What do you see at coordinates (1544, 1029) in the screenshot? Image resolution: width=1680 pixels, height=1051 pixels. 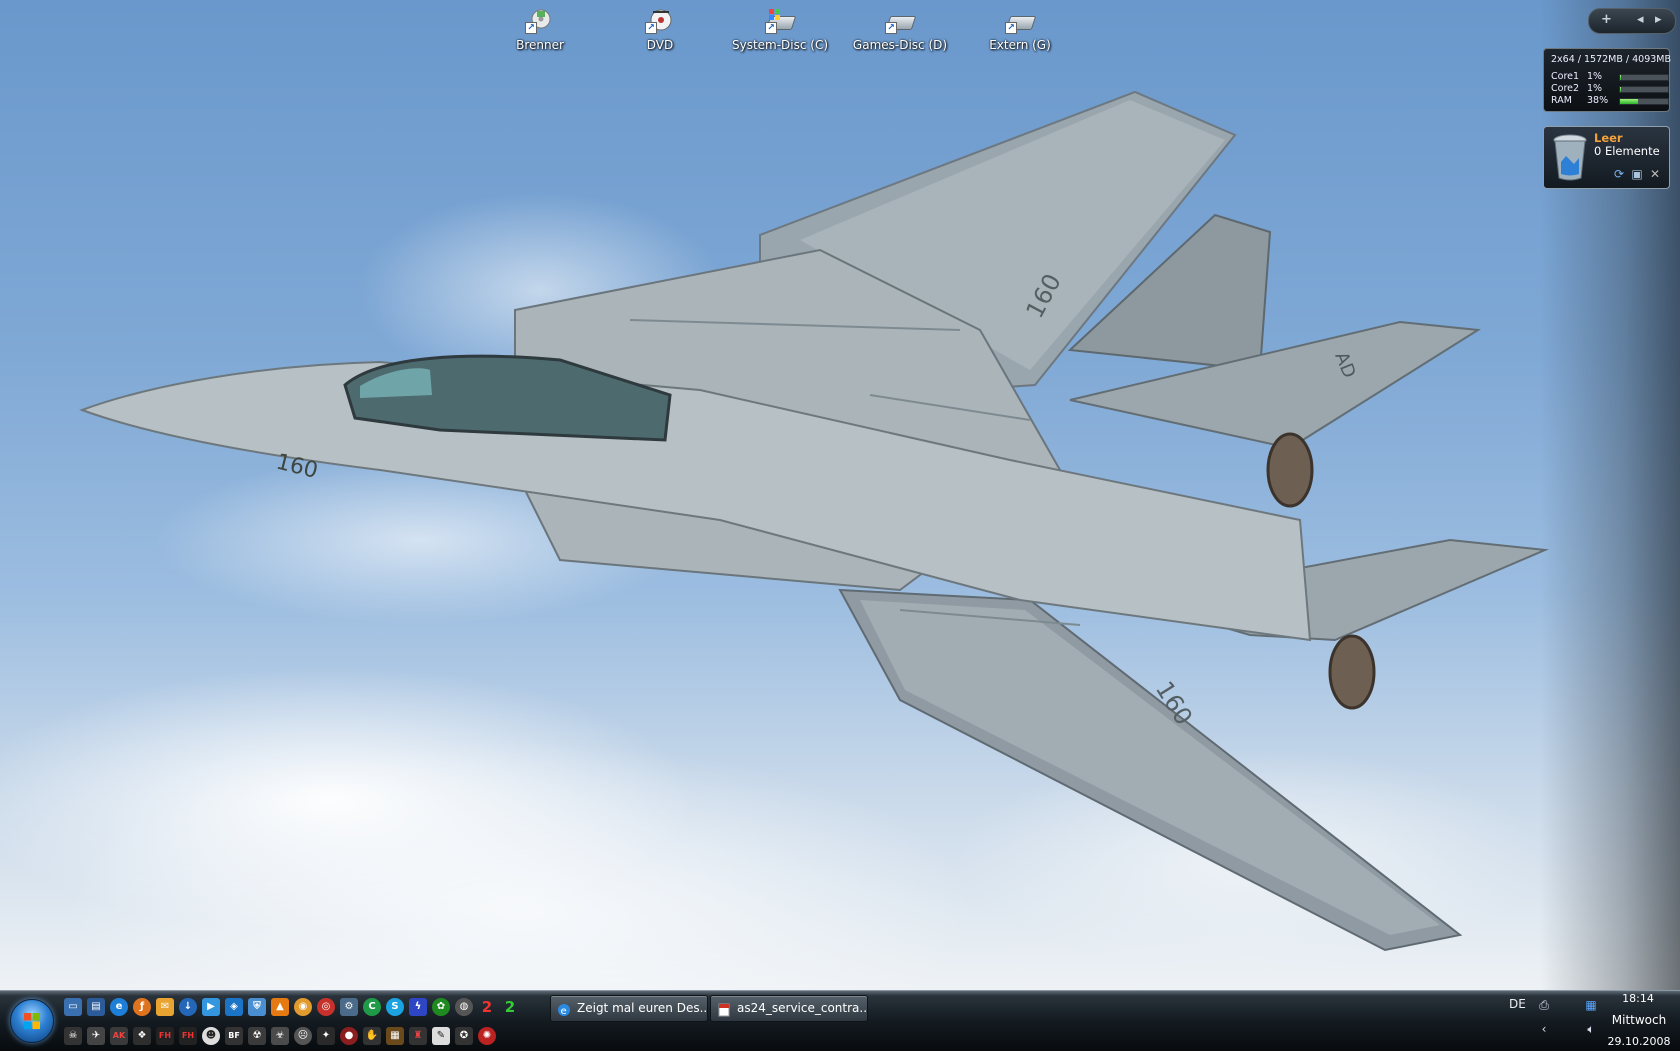 I see `show-hidden-icons-icon: ‹` at bounding box center [1544, 1029].